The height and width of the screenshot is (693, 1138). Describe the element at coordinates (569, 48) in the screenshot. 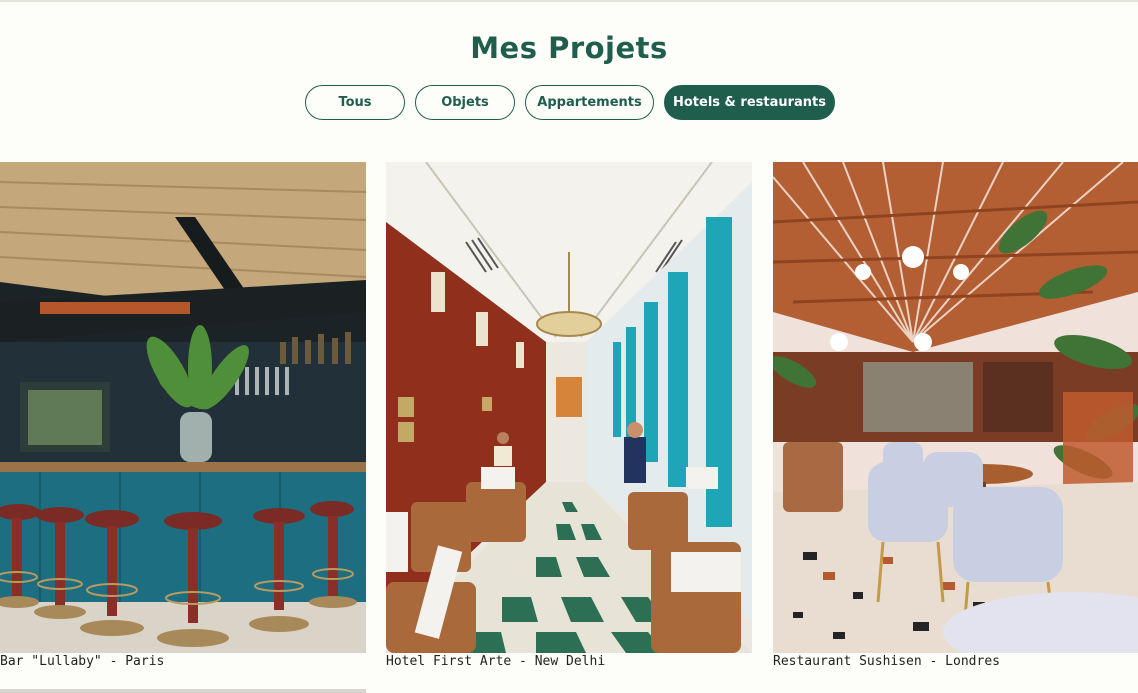

I see `page-title: Mes Projets` at that location.